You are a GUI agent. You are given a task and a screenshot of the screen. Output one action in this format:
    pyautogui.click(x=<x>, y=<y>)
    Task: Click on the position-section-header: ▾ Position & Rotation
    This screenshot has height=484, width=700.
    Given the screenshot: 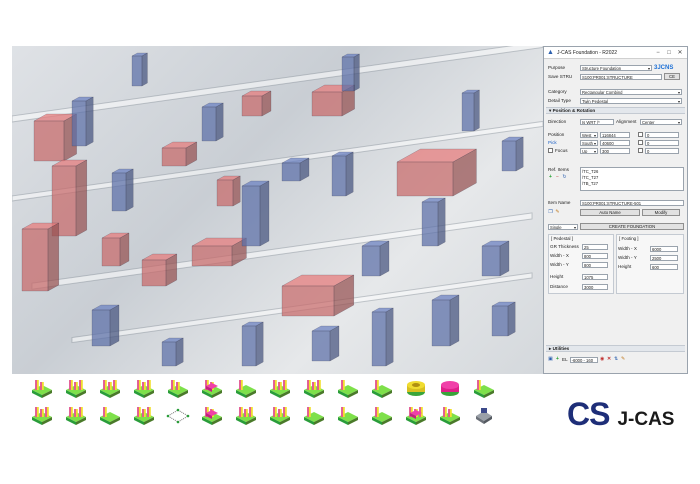 What is the action you would take?
    pyautogui.click(x=615, y=110)
    